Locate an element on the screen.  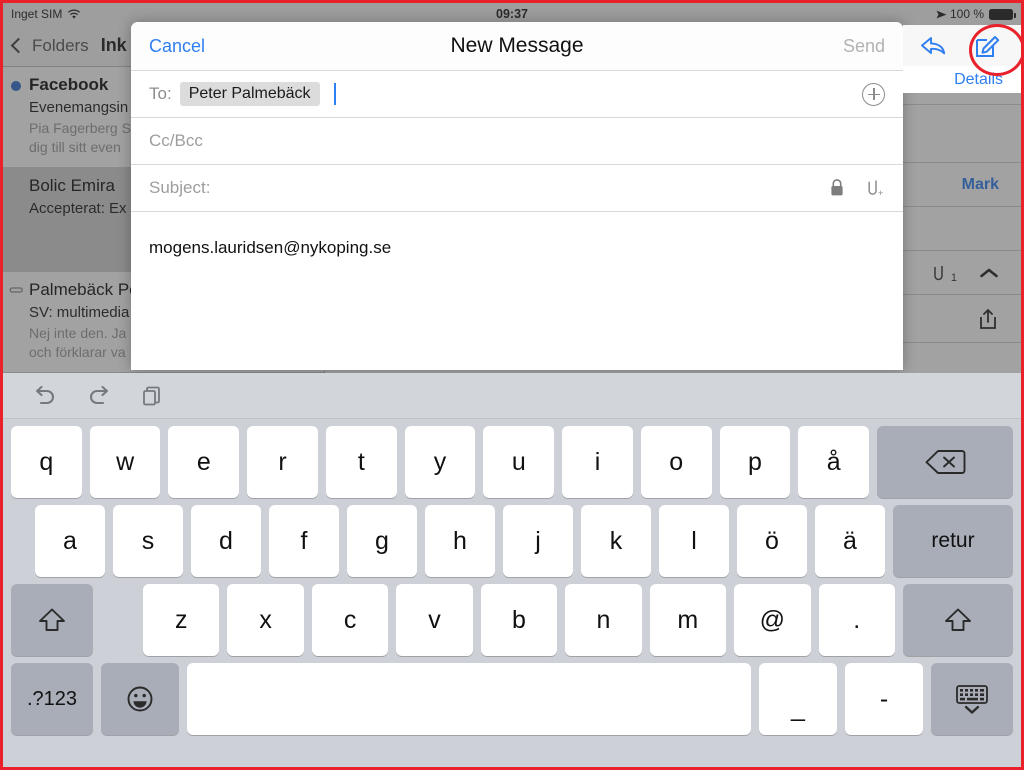
key-d: d is located at coordinates (226, 541).